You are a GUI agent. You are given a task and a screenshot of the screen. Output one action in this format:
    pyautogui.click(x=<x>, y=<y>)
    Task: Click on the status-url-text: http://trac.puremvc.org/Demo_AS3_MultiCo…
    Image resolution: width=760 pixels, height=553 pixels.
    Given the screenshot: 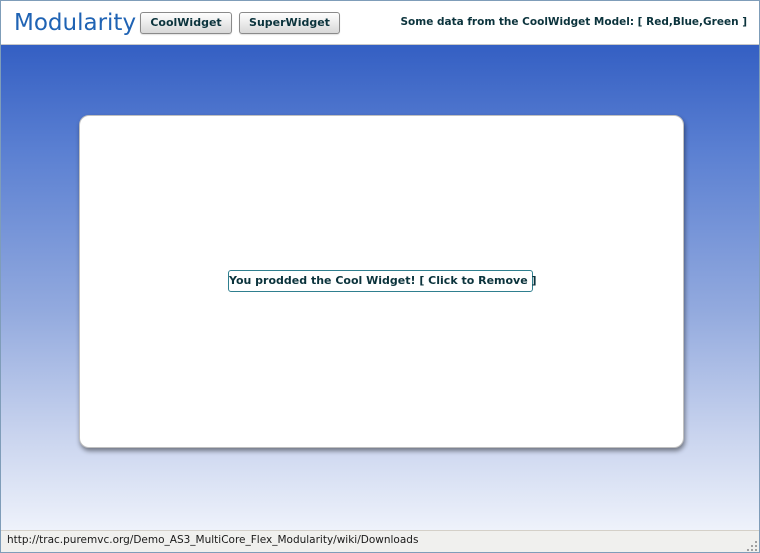 What is the action you would take?
    pyautogui.click(x=213, y=540)
    